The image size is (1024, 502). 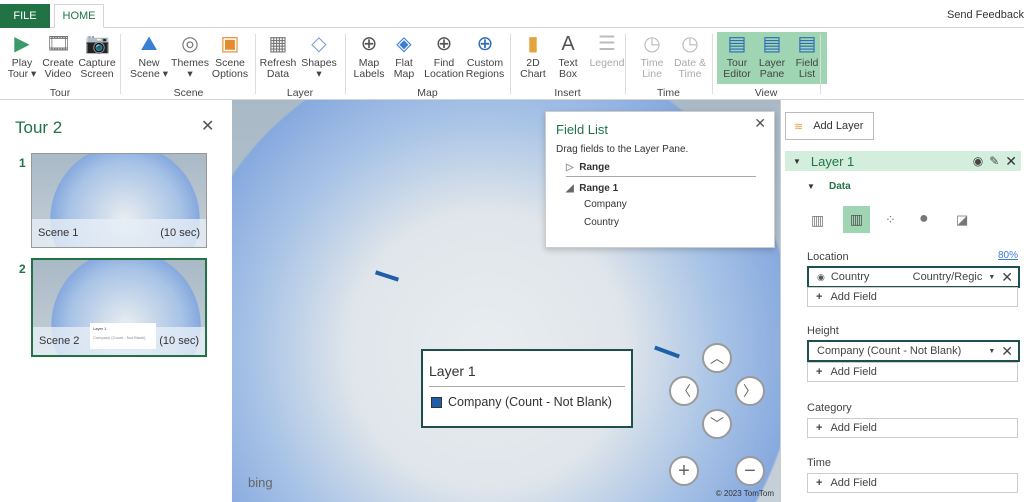 What do you see at coordinates (890, 220) in the screenshot?
I see `bubble-icon: ⁘` at bounding box center [890, 220].